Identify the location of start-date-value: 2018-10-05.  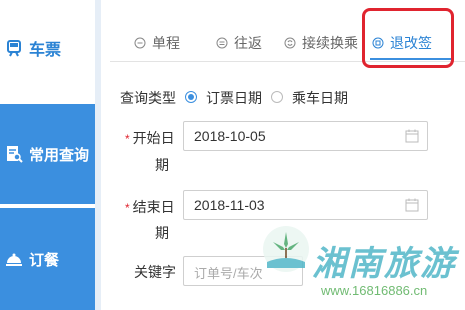
(230, 136).